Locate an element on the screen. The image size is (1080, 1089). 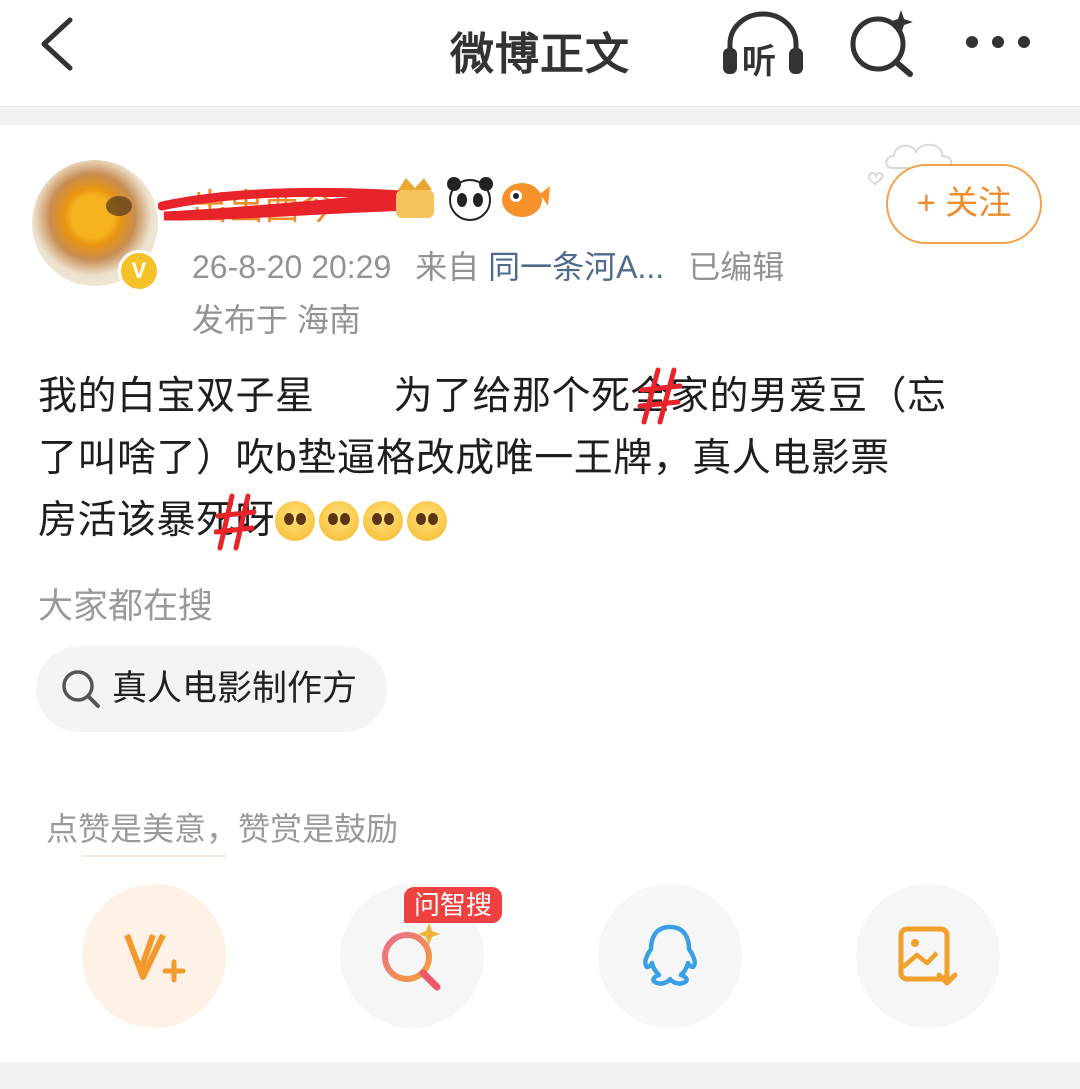
post-line-3: 房活该暴死呀 is located at coordinates (543, 522).